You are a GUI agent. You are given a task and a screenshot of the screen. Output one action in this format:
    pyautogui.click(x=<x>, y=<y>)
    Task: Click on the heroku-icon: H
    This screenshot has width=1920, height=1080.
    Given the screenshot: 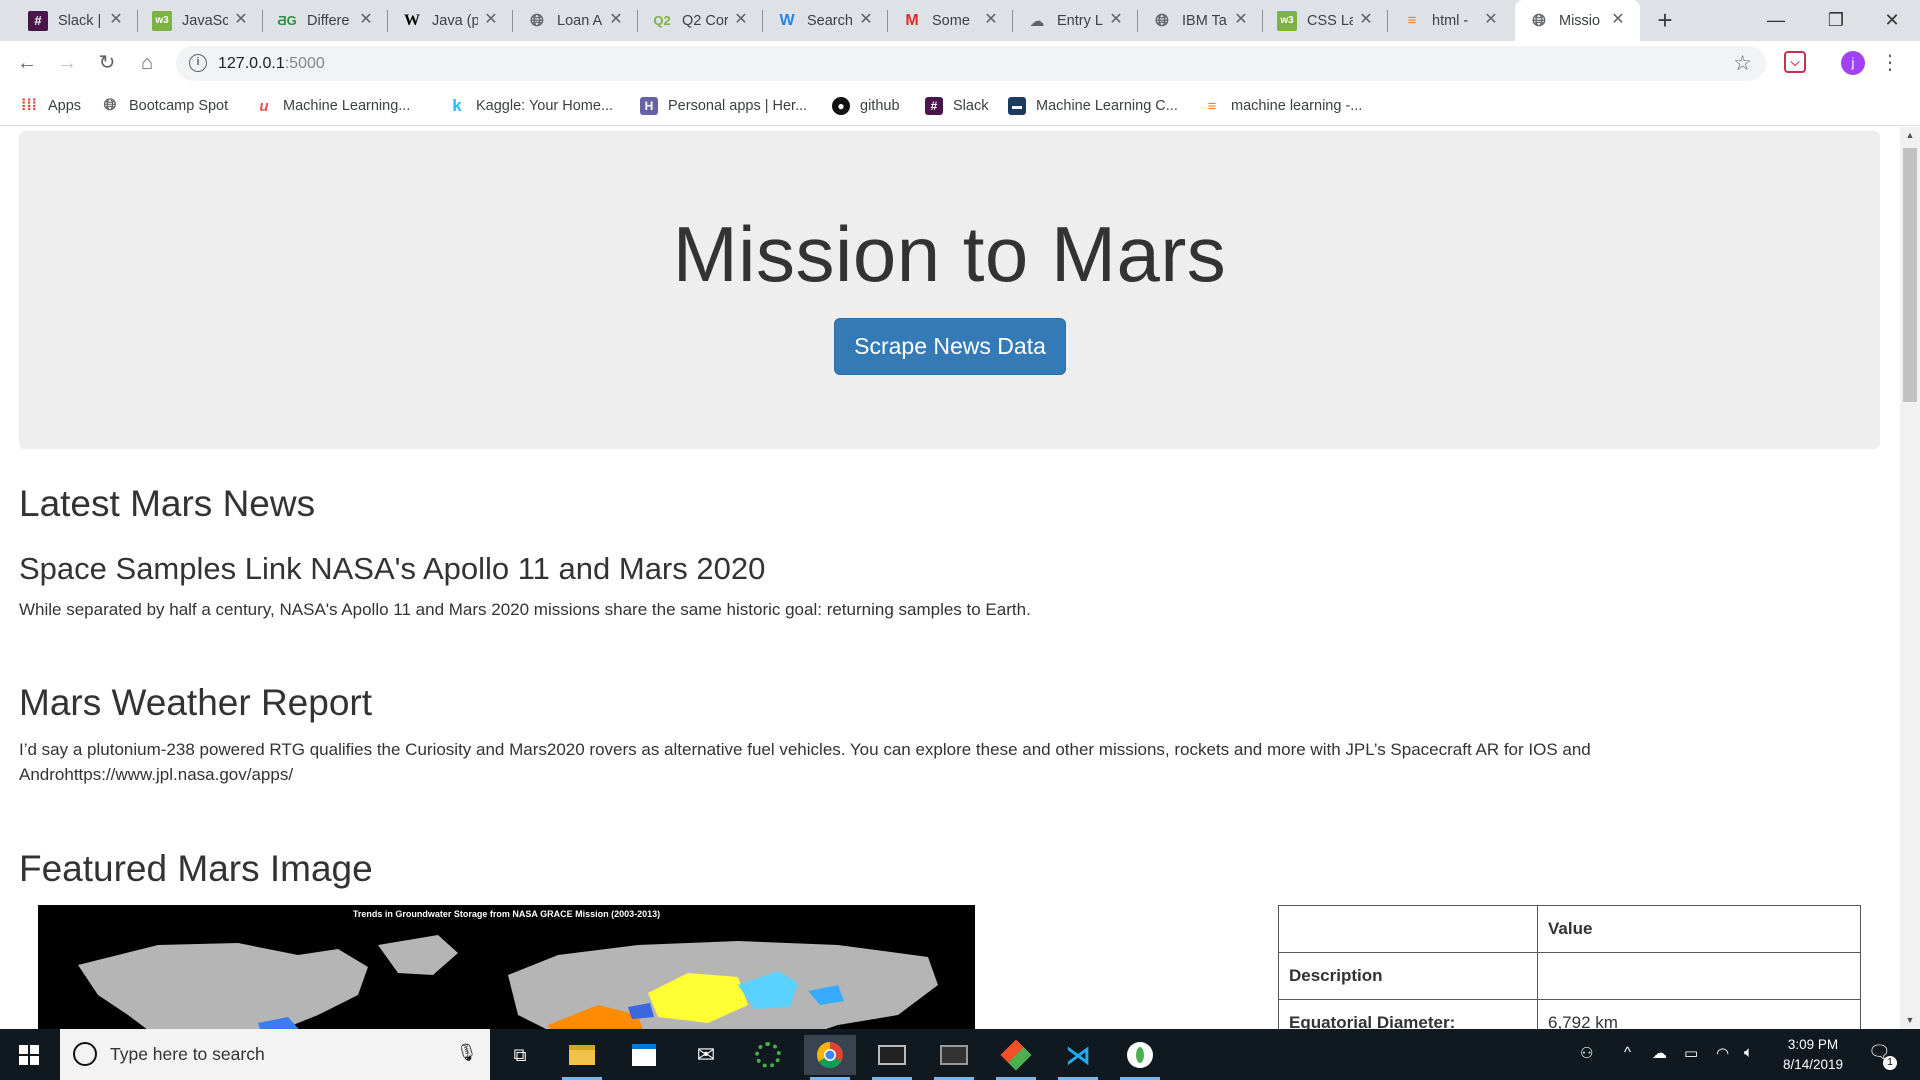 What is the action you would take?
    pyautogui.click(x=649, y=106)
    